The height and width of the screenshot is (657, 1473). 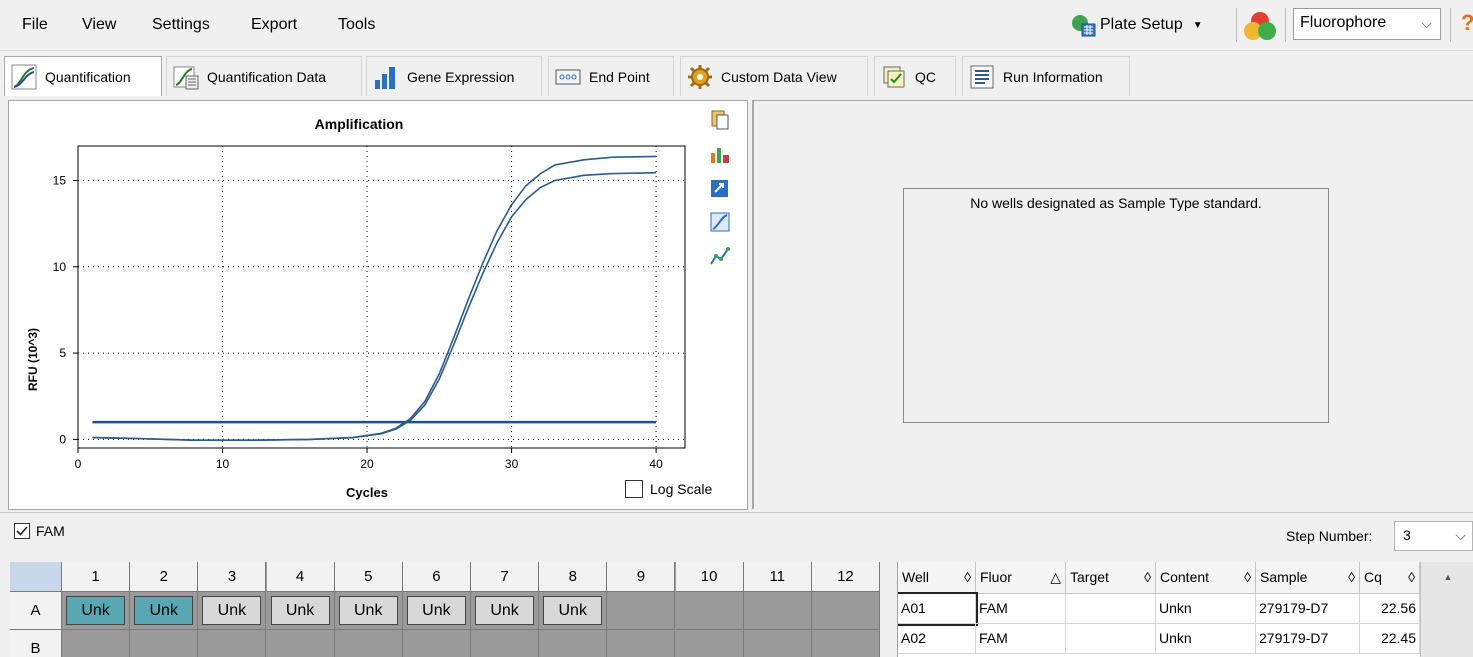 I want to click on column-header: Well ◊, so click(x=937, y=578).